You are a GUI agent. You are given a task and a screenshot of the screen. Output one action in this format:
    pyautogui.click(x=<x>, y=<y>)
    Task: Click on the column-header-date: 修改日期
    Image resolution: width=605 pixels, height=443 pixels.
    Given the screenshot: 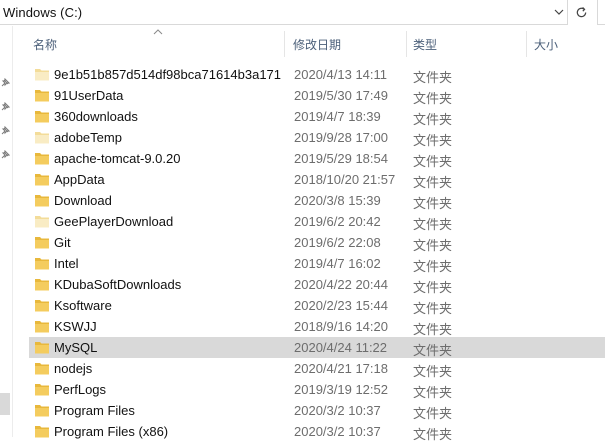 What is the action you would take?
    pyautogui.click(x=317, y=45)
    